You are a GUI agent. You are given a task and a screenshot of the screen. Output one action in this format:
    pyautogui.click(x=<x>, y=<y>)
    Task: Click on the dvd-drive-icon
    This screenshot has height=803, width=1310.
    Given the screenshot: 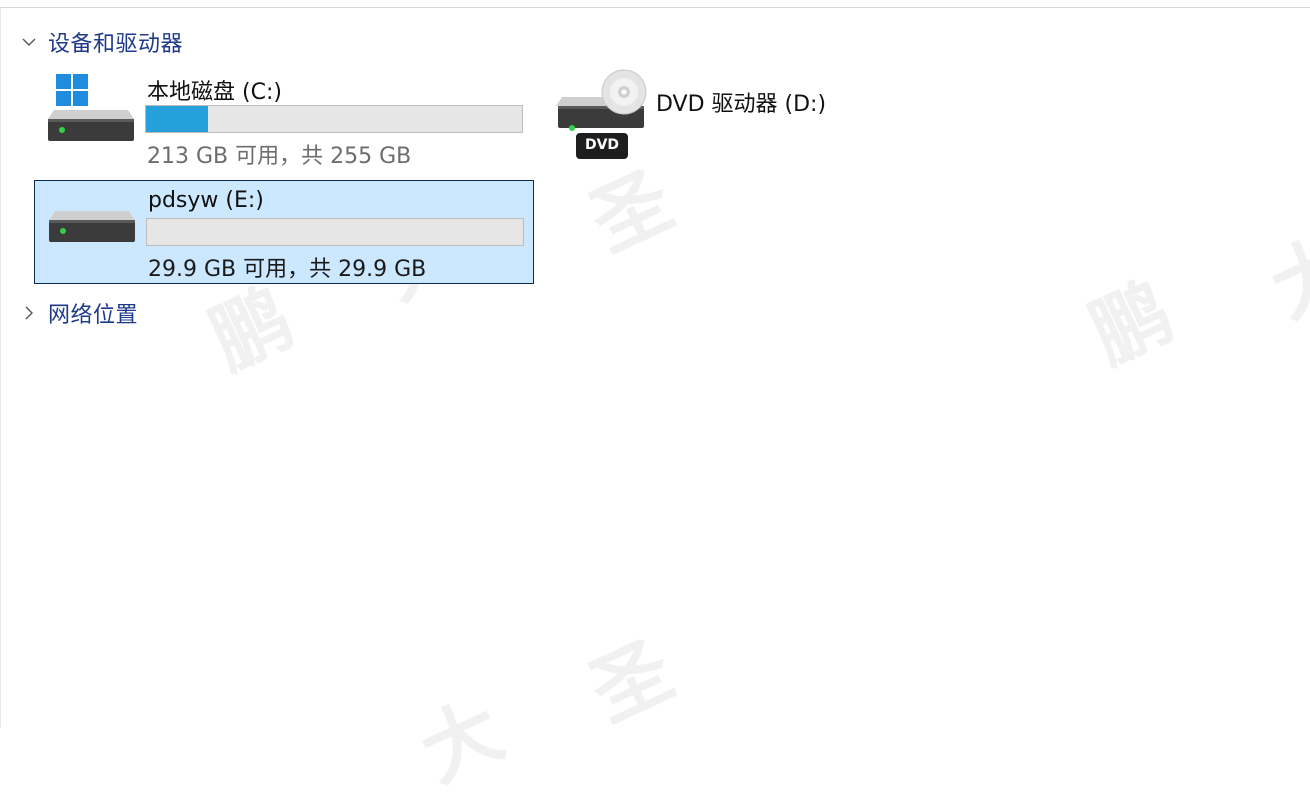 What is the action you would take?
    pyautogui.click(x=602, y=118)
    